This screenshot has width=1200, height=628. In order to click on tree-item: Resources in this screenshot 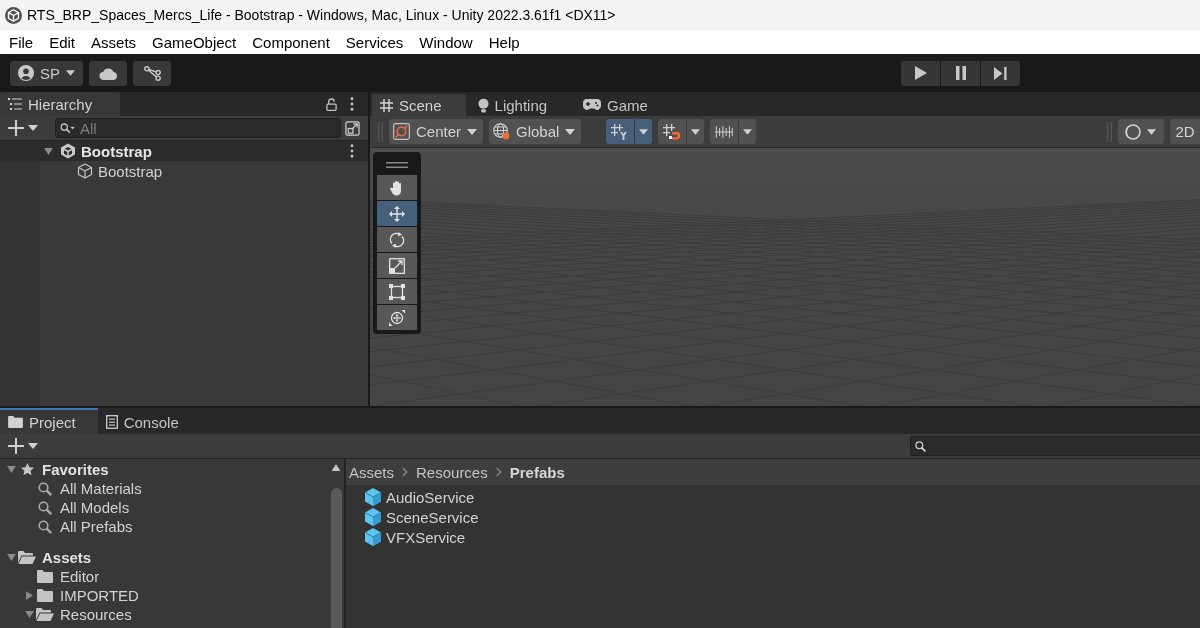, I will do `click(164, 614)`.